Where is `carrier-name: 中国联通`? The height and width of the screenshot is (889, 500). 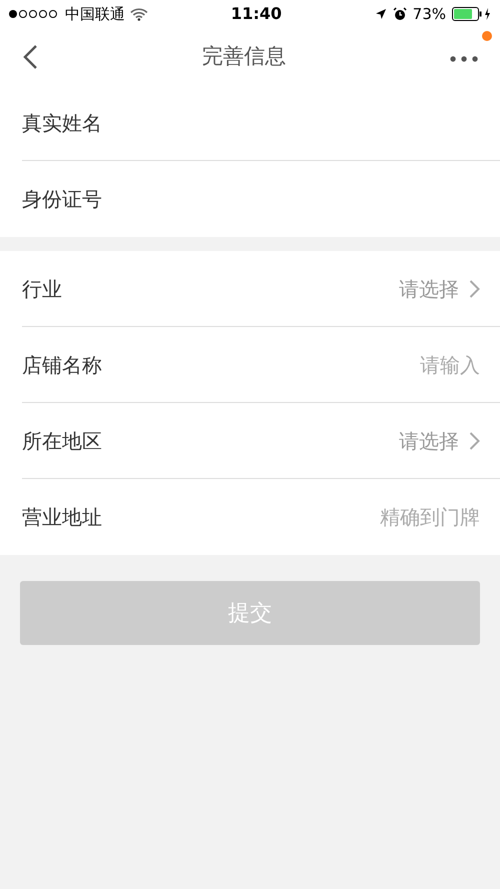
carrier-name: 中国联通 is located at coordinates (95, 14).